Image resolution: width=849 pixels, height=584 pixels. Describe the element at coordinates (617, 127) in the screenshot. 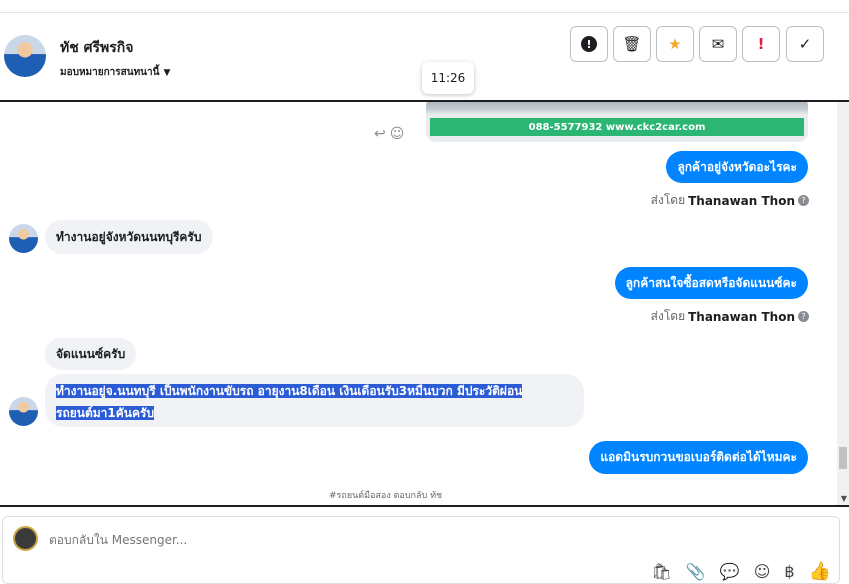

I see `image-banner-text: 088-5577932 www.ckc2car.com` at that location.